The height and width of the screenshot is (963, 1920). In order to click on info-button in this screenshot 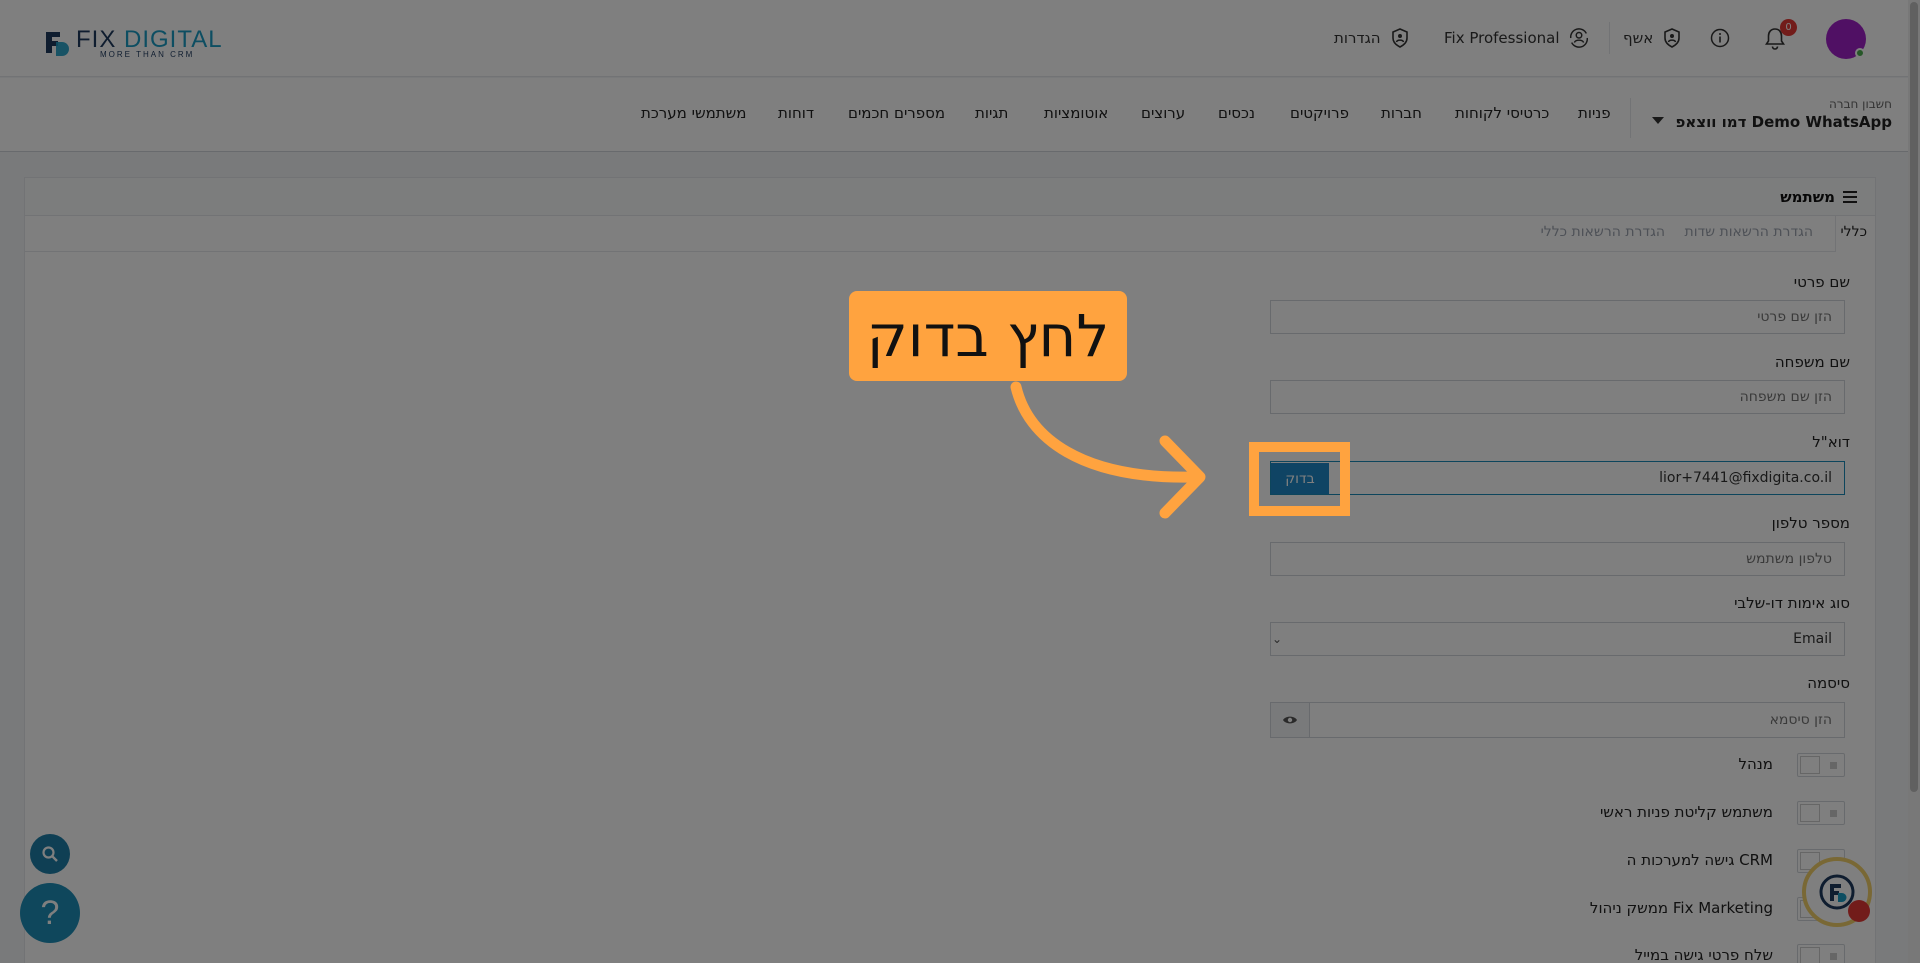, I will do `click(1720, 38)`.